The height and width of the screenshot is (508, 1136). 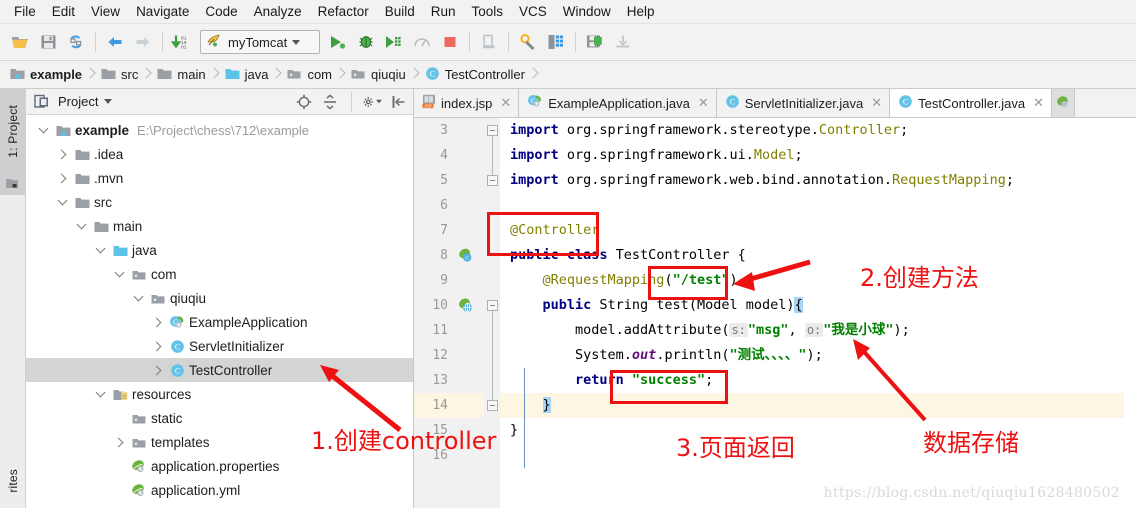 What do you see at coordinates (13, 481) in the screenshot?
I see `tool-window-button-favorites: rites` at bounding box center [13, 481].